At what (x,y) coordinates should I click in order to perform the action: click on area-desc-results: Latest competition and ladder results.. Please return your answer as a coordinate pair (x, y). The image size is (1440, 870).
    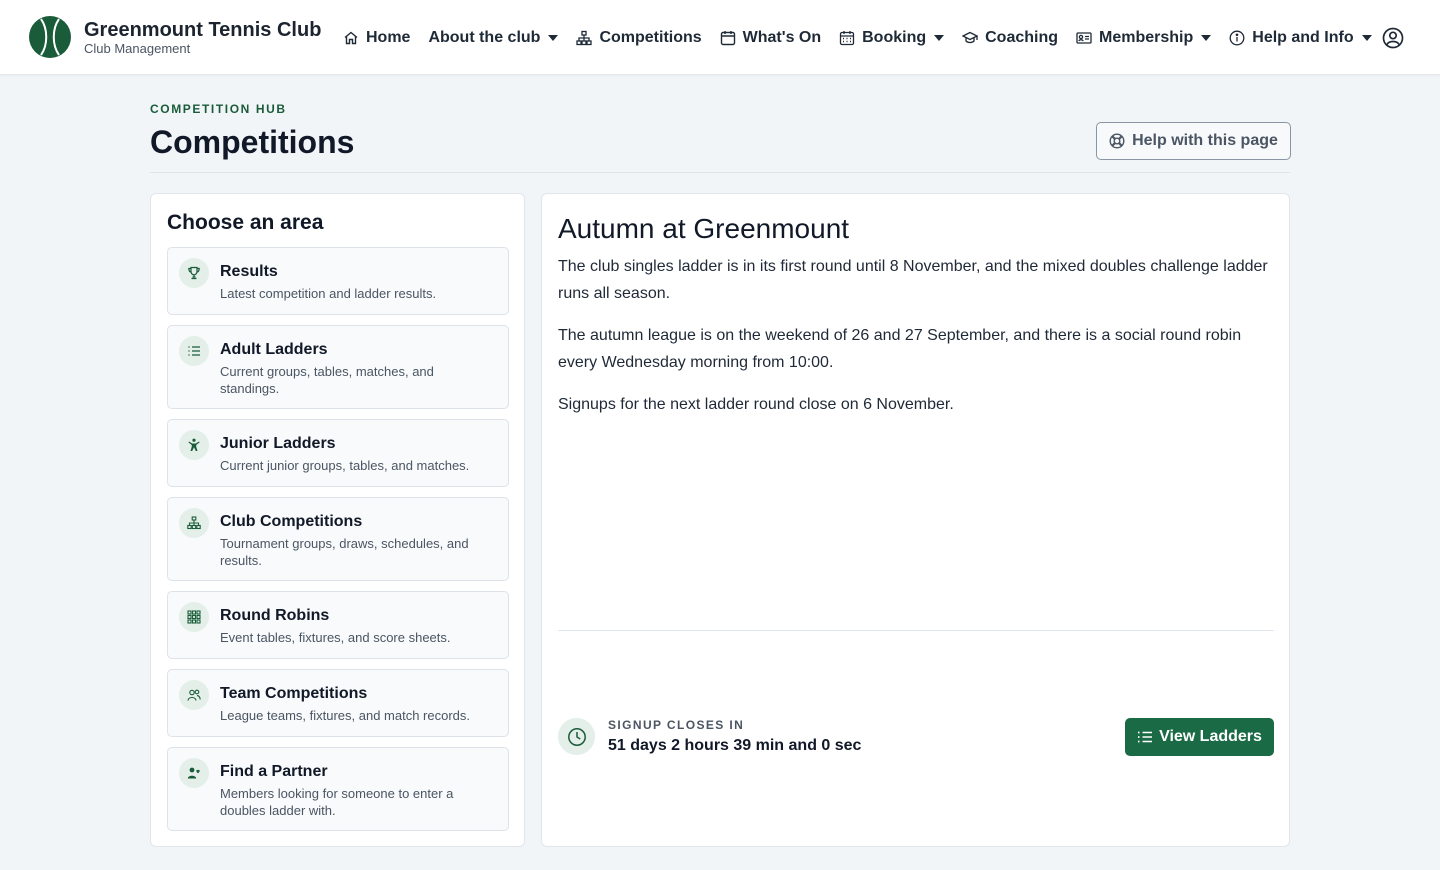
    Looking at the image, I should click on (328, 293).